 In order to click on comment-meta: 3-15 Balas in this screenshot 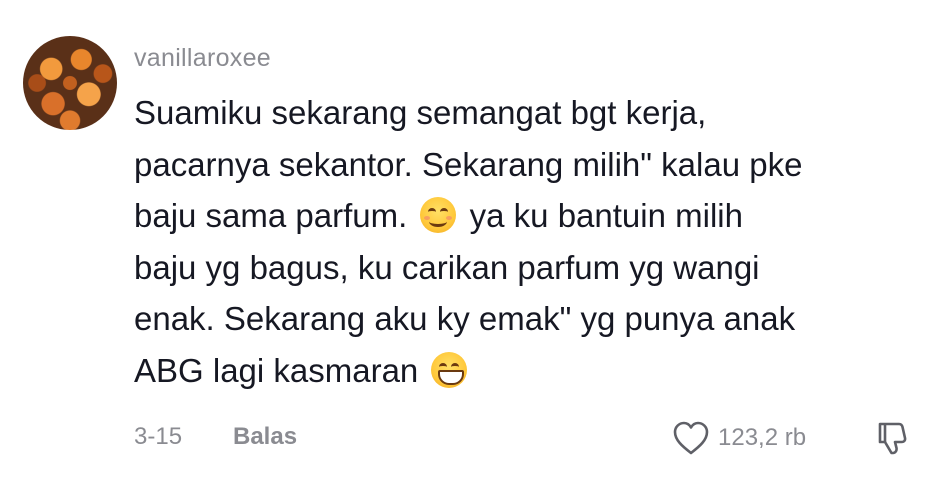, I will do `click(215, 437)`.